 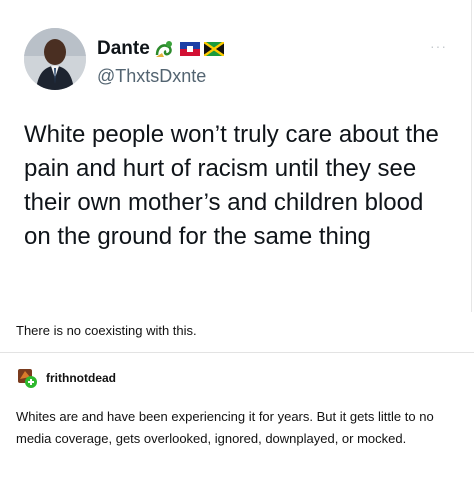 I want to click on jamaica-flag-icon, so click(x=213, y=49).